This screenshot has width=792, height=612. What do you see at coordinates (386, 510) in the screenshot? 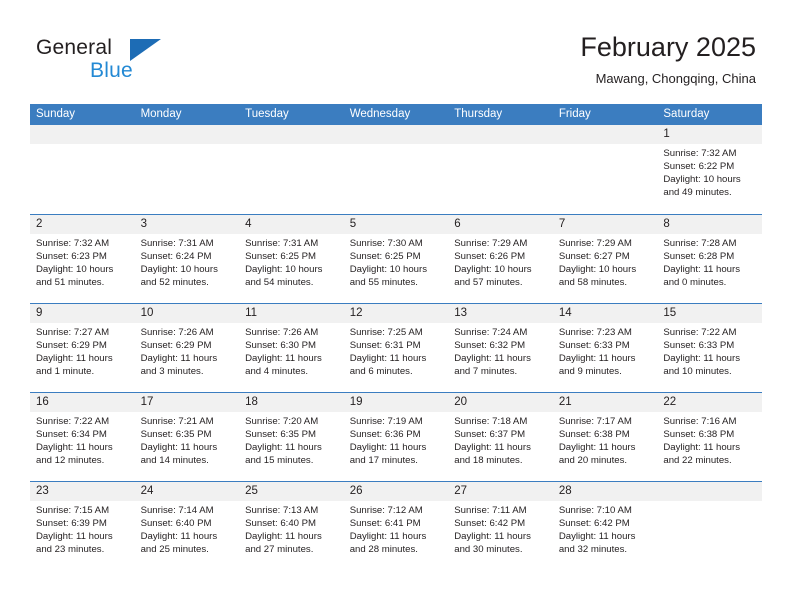
I see `sunrise-text: Sunrise: 7:12 AM` at bounding box center [386, 510].